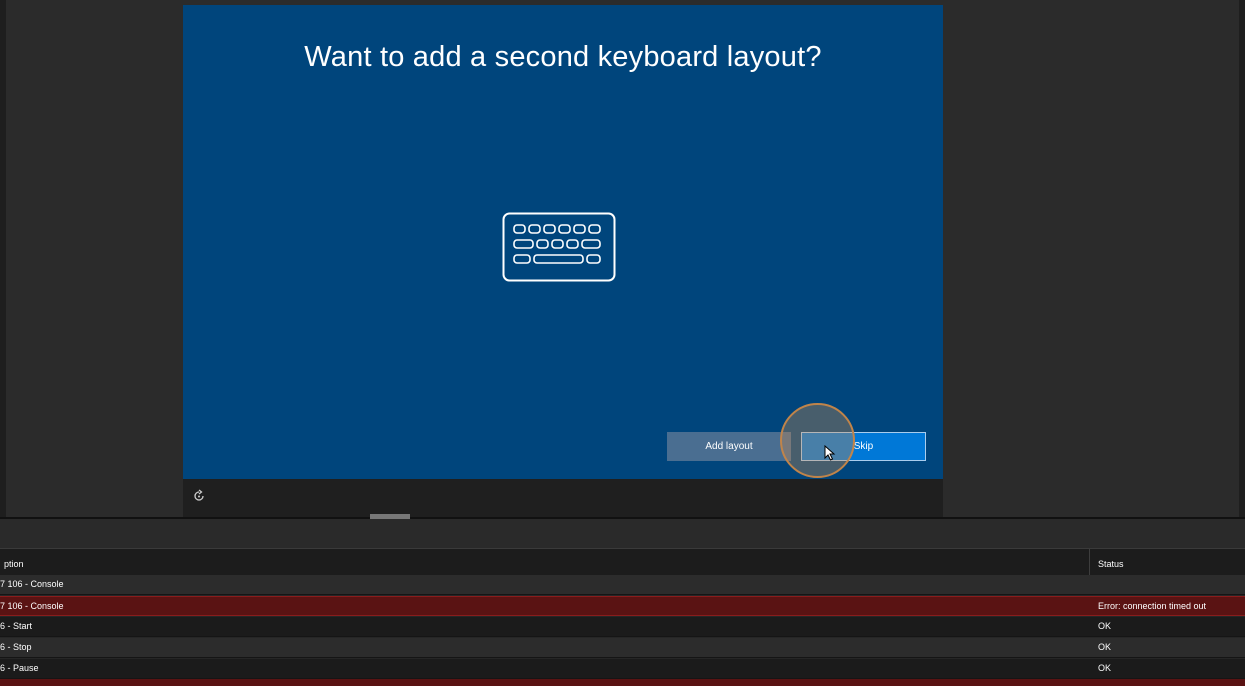 This screenshot has width=1245, height=686. What do you see at coordinates (622, 682) in the screenshot?
I see `partial-error-row` at bounding box center [622, 682].